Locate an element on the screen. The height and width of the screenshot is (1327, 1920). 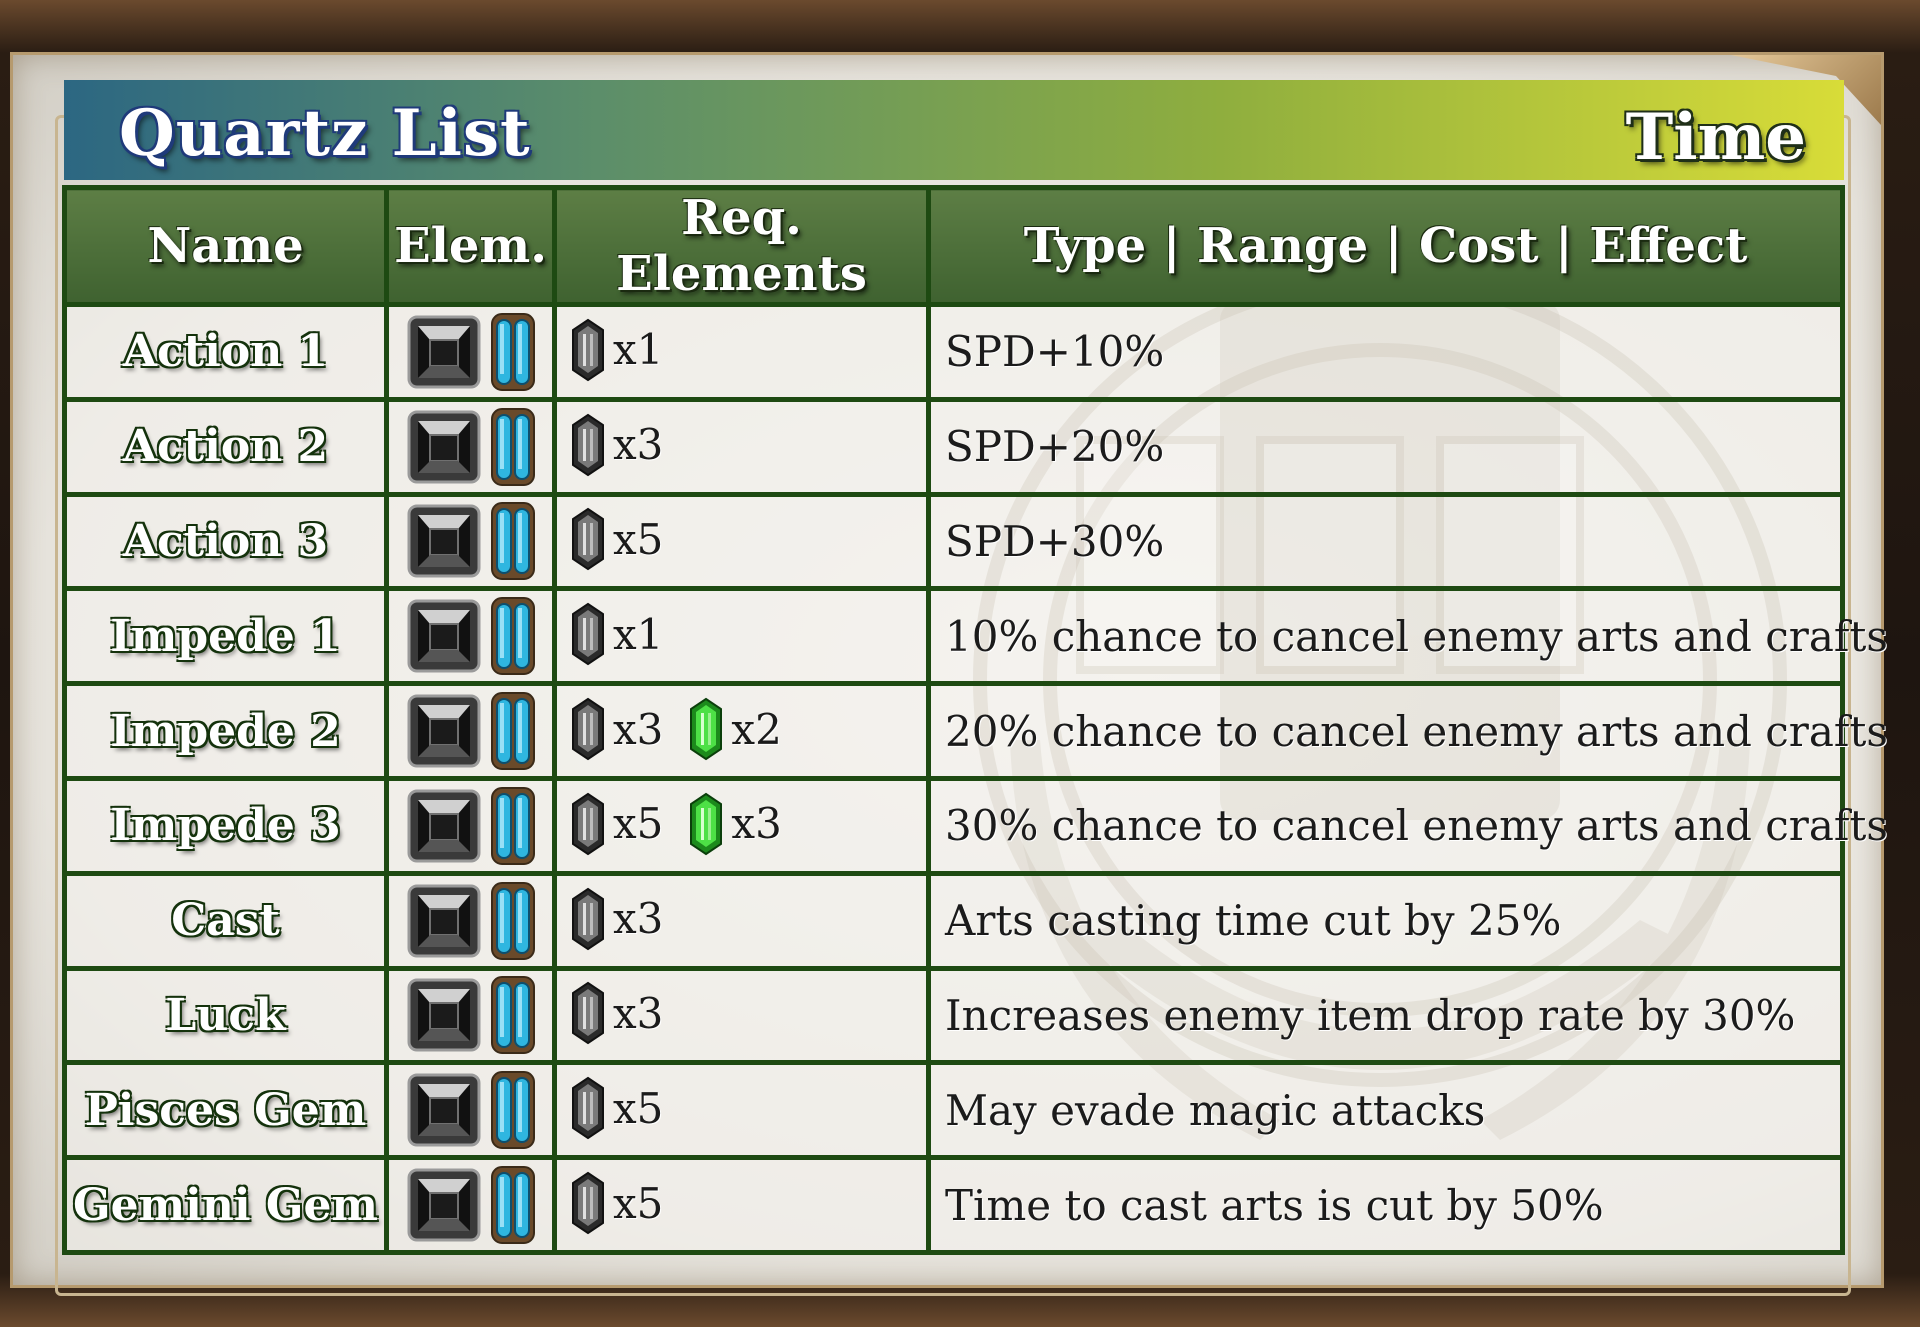
quartz-name: Impede 2 is located at coordinates (225, 731).